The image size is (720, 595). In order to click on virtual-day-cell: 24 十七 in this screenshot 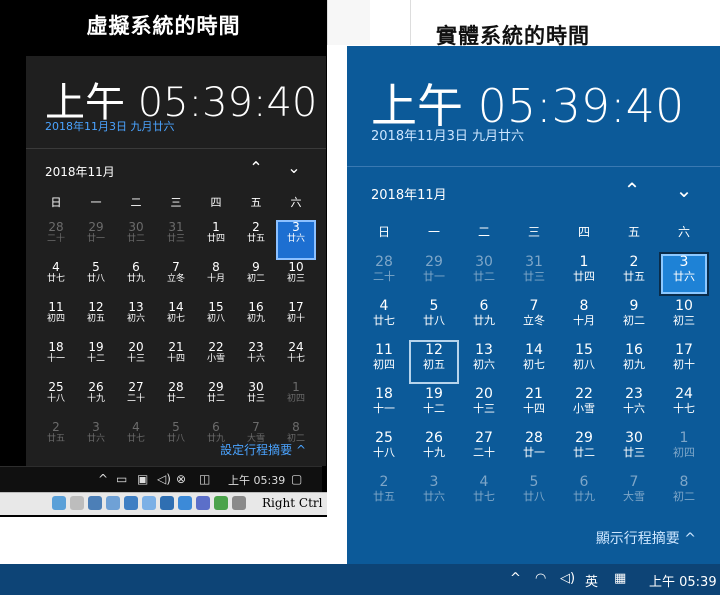, I will do `click(296, 360)`.